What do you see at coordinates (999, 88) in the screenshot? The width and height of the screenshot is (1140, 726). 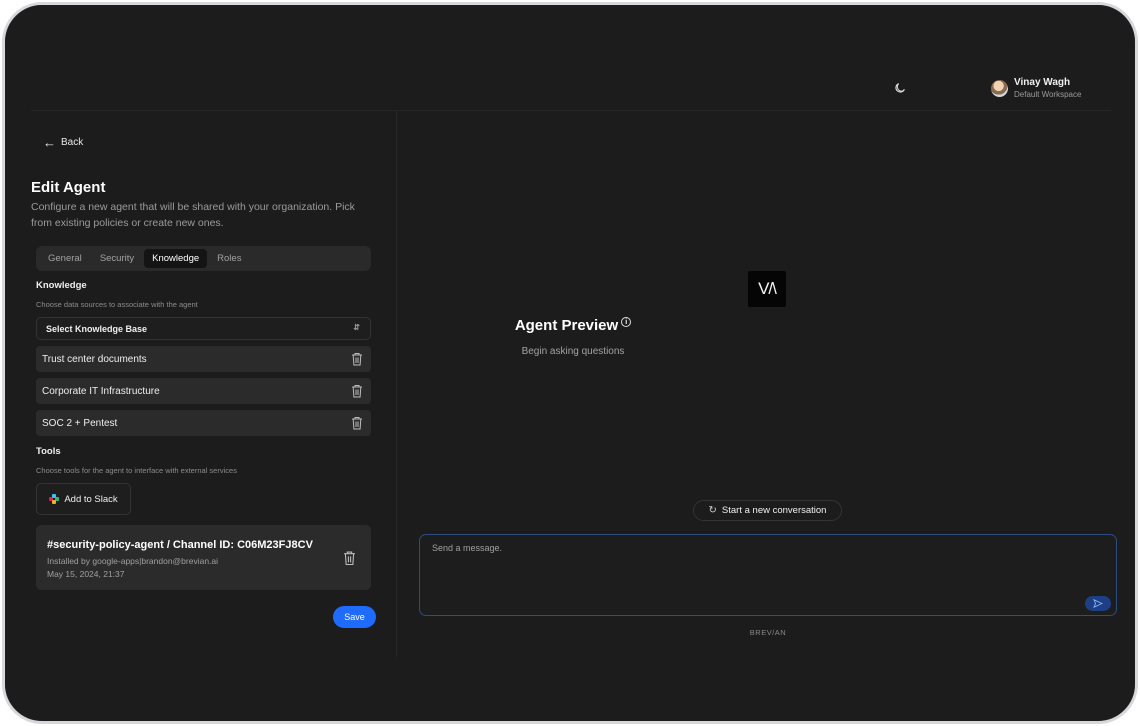 I see `avatar` at bounding box center [999, 88].